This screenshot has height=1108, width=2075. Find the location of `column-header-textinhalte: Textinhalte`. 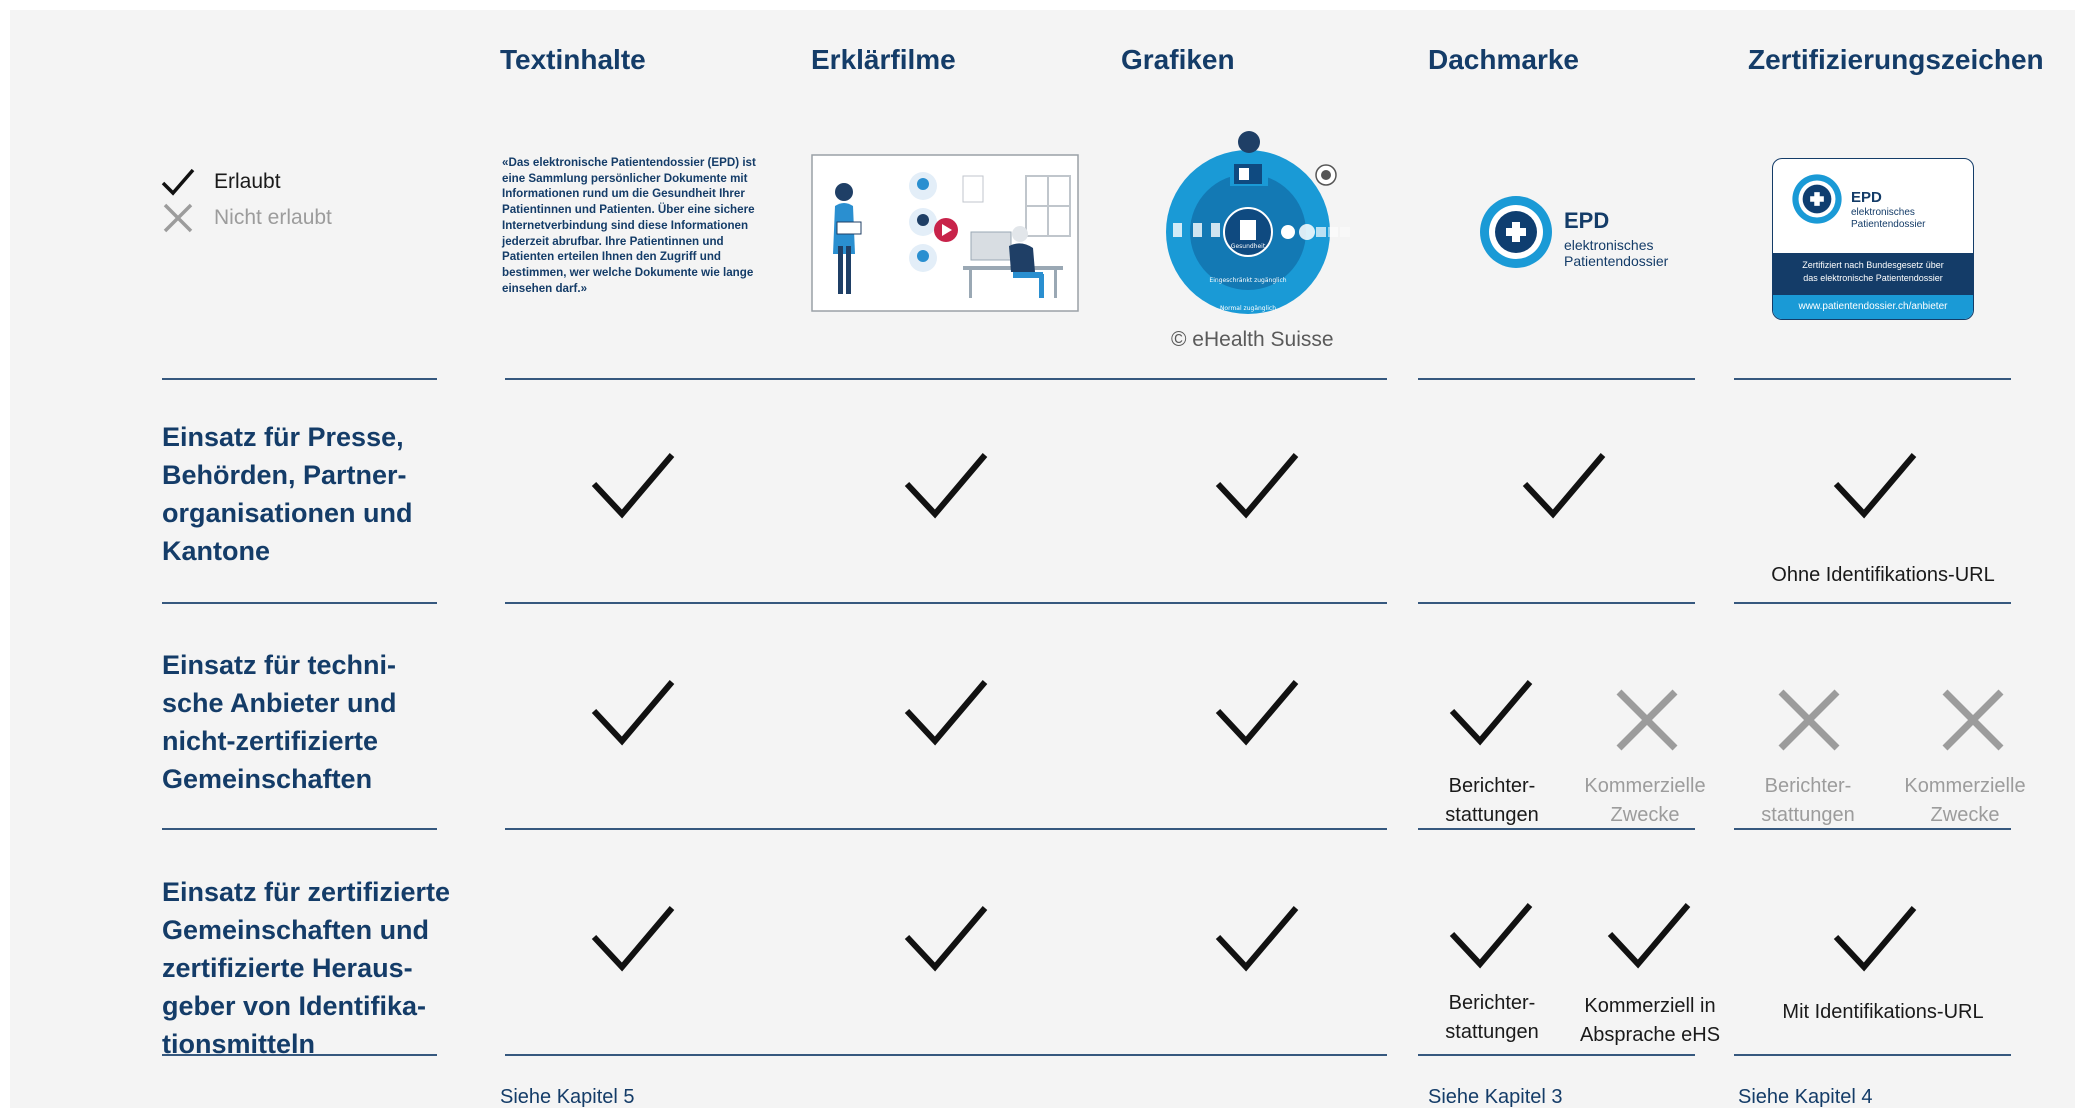

column-header-textinhalte: Textinhalte is located at coordinates (573, 59).